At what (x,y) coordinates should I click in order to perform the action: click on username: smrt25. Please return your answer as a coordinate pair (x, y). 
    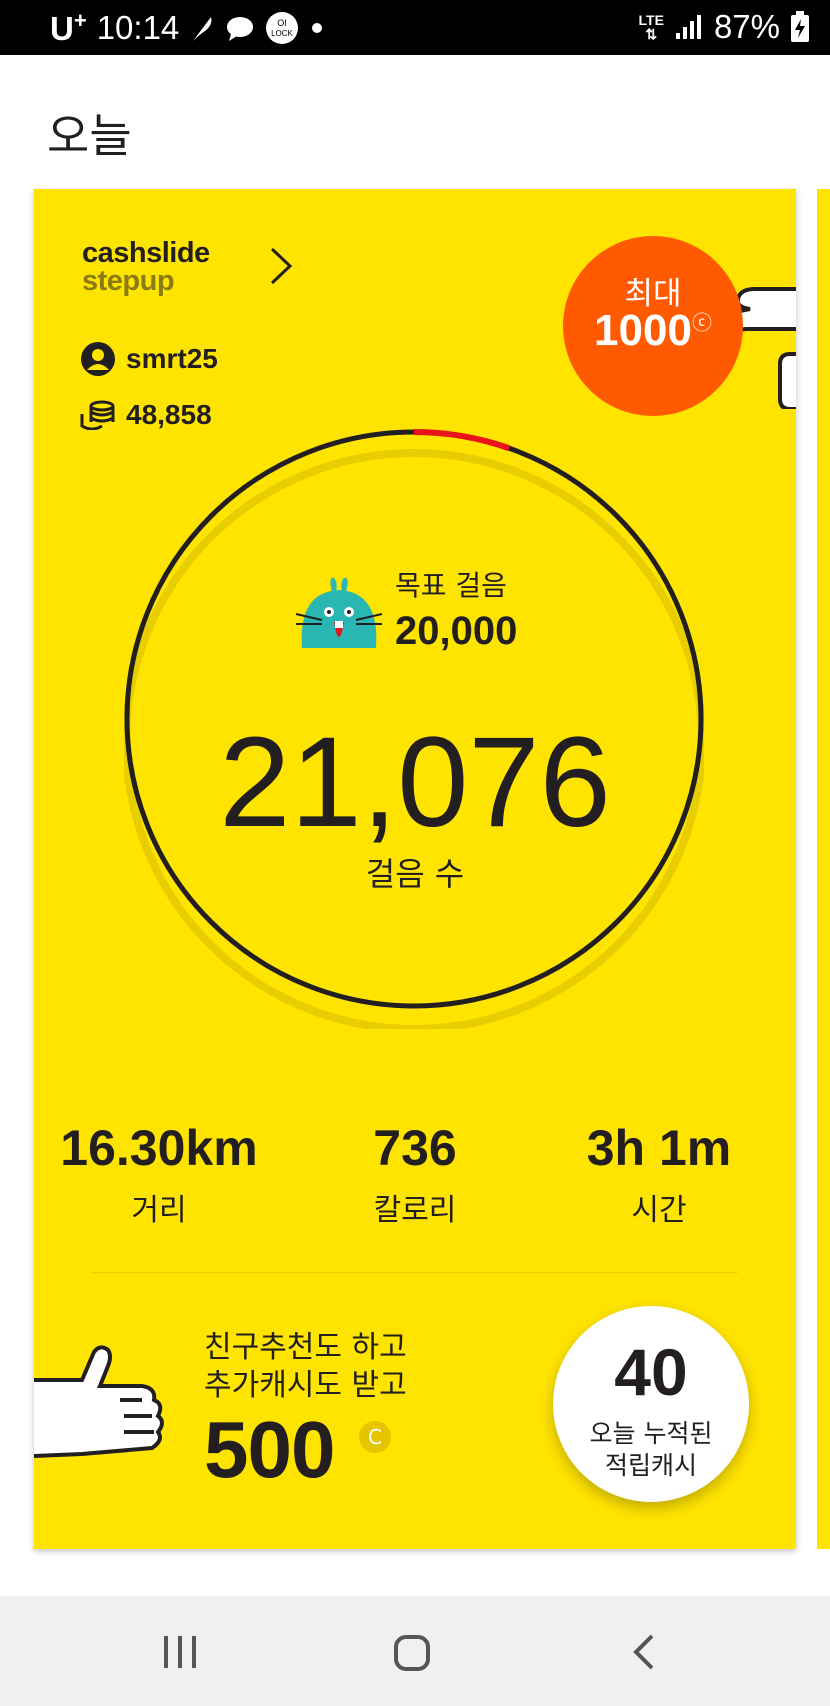
    Looking at the image, I should click on (172, 358).